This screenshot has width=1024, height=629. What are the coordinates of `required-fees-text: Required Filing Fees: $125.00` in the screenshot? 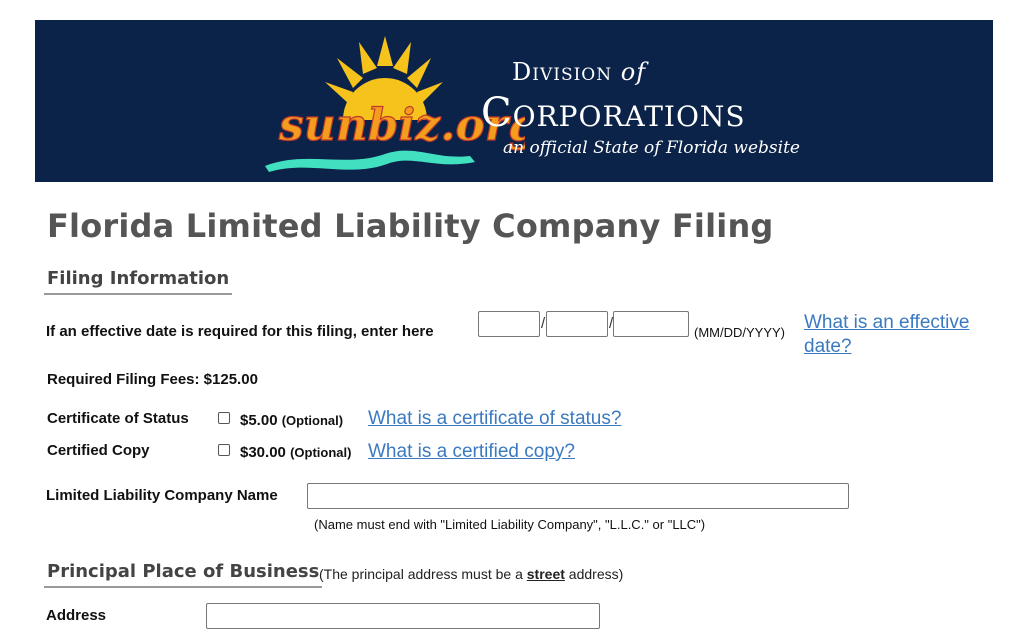 It's located at (152, 379).